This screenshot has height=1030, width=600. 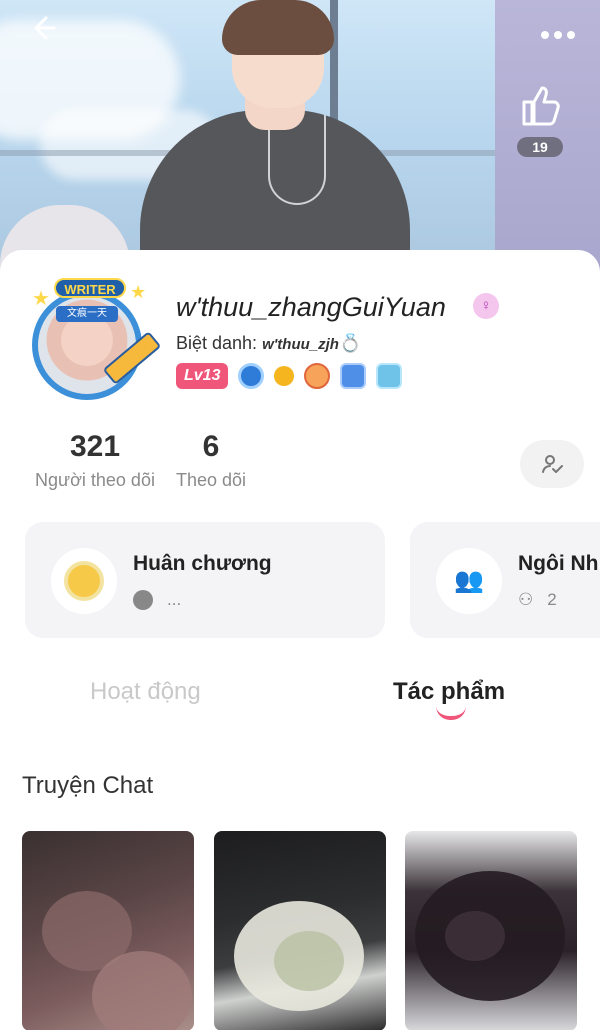 I want to click on following-stat: 6 Theo dõi, so click(x=211, y=460).